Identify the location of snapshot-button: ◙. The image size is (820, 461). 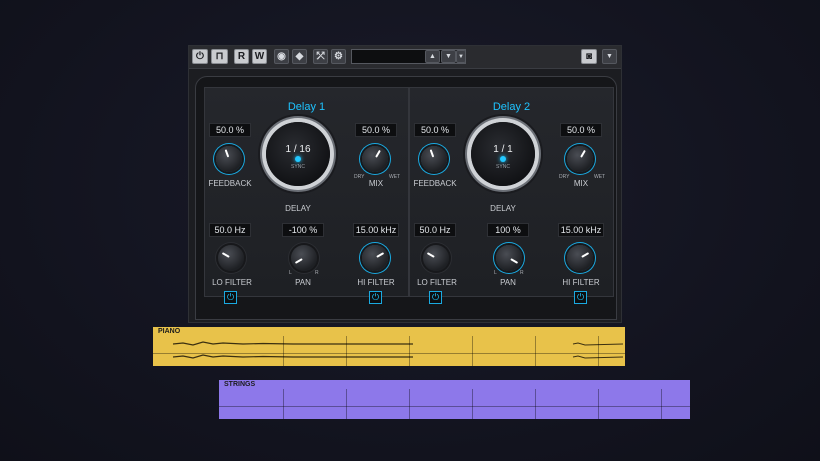
(589, 56).